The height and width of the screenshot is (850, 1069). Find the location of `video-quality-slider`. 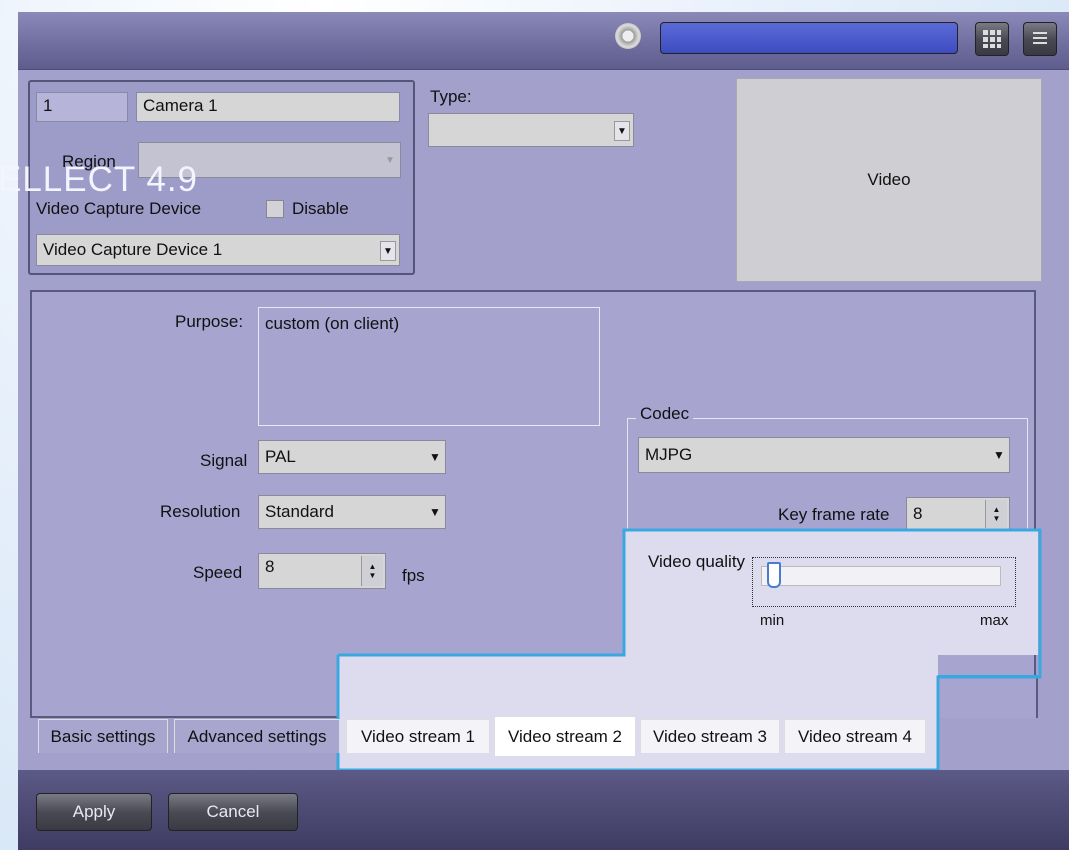

video-quality-slider is located at coordinates (884, 582).